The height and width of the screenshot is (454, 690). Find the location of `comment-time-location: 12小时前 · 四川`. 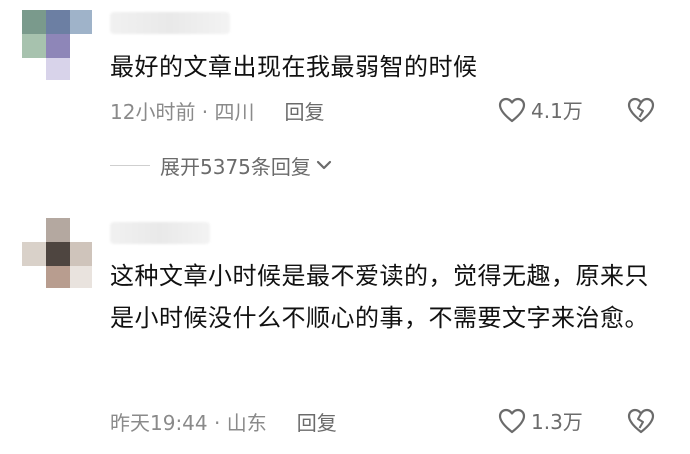

comment-time-location: 12小时前 · 四川 is located at coordinates (182, 111).